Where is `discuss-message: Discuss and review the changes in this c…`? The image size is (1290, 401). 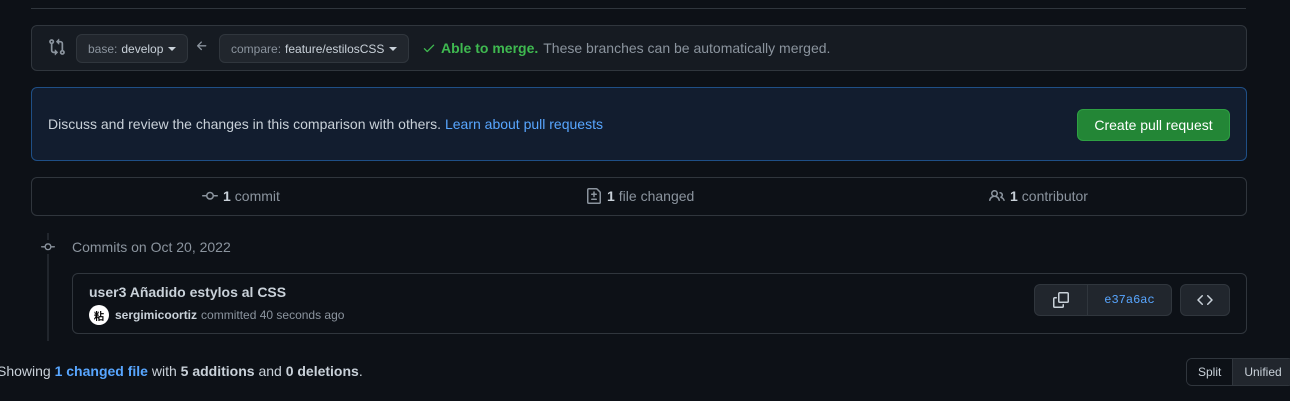
discuss-message: Discuss and review the changes in this c… is located at coordinates (244, 124).